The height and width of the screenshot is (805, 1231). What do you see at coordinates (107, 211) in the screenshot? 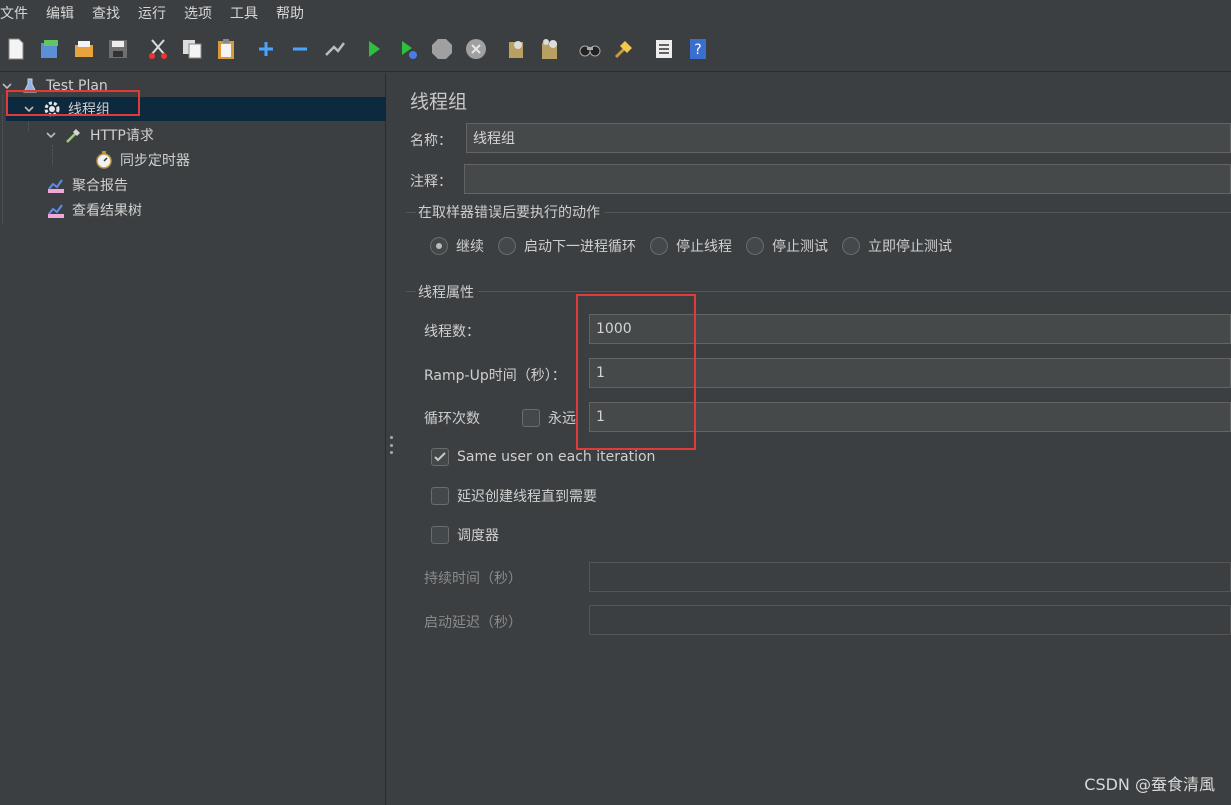
I see `tree-item-label: 查看结果树` at bounding box center [107, 211].